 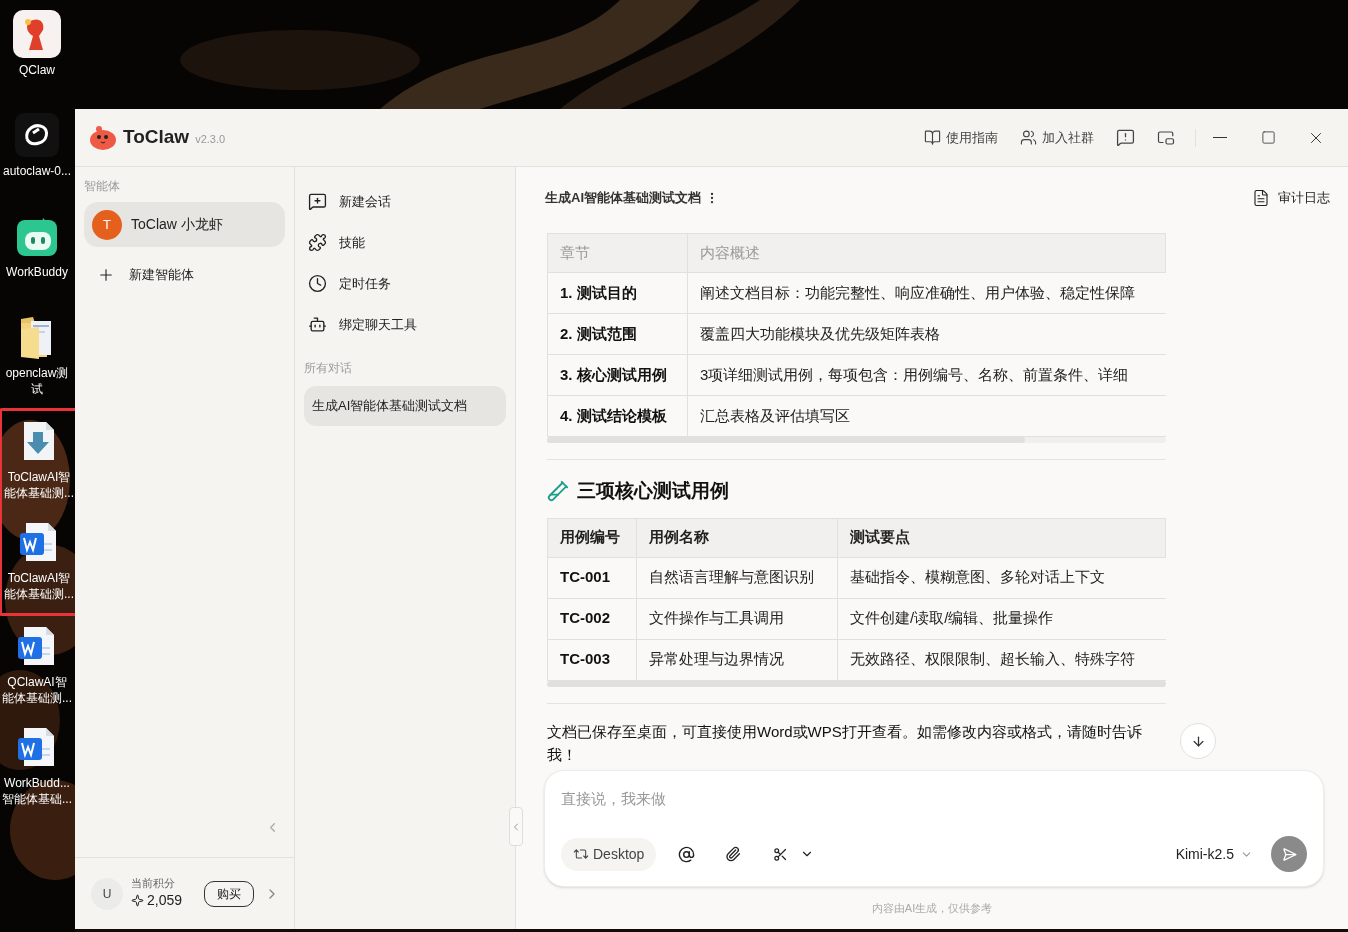 I want to click on table-cell: 1. 测试目的, so click(x=617, y=293).